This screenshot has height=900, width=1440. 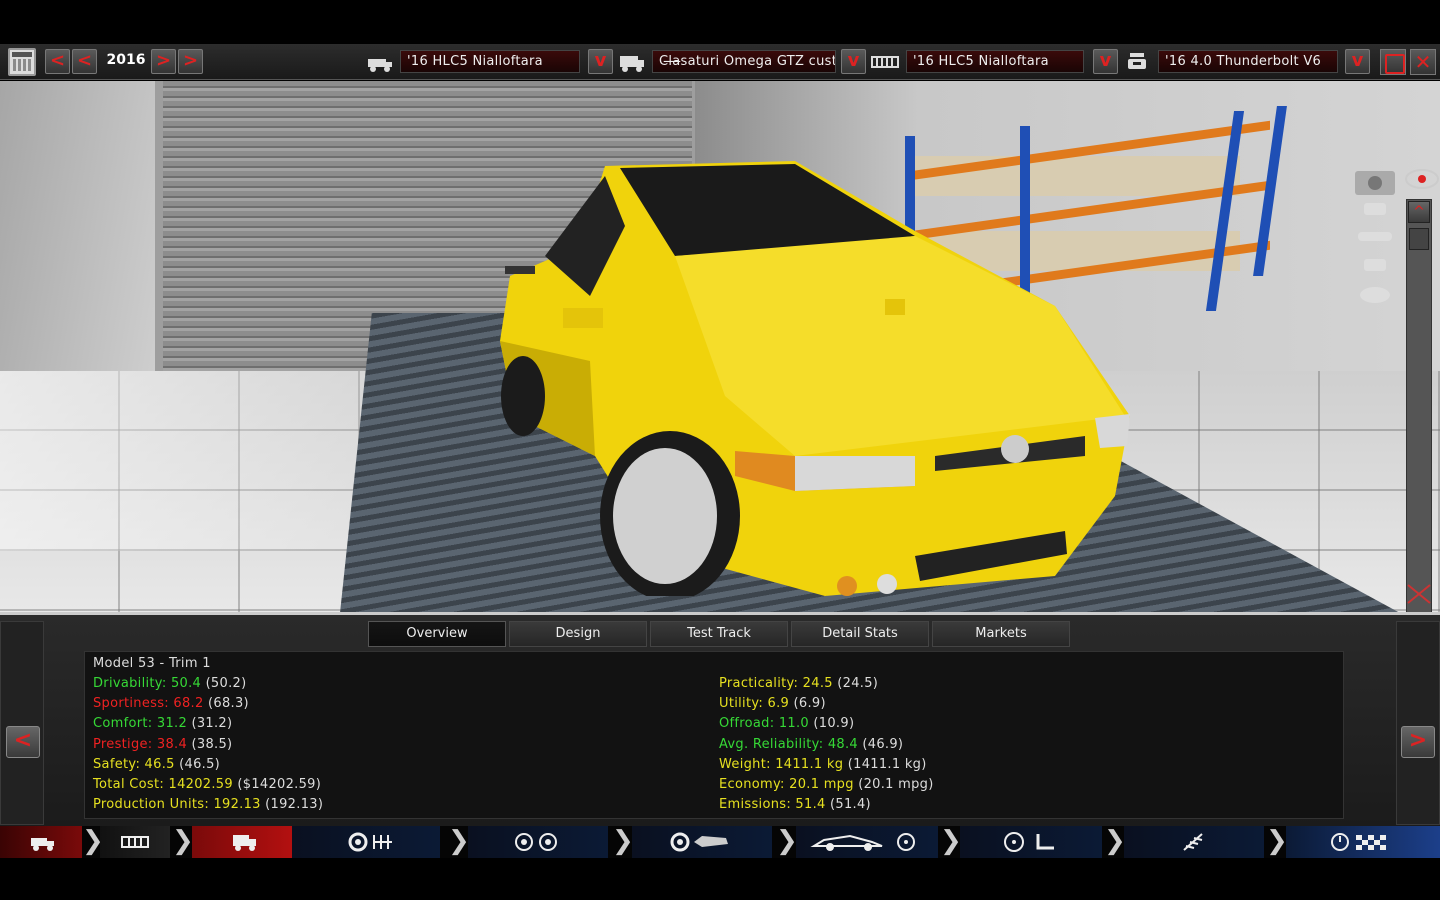 What do you see at coordinates (1375, 265) in the screenshot?
I see `view-rear-icon` at bounding box center [1375, 265].